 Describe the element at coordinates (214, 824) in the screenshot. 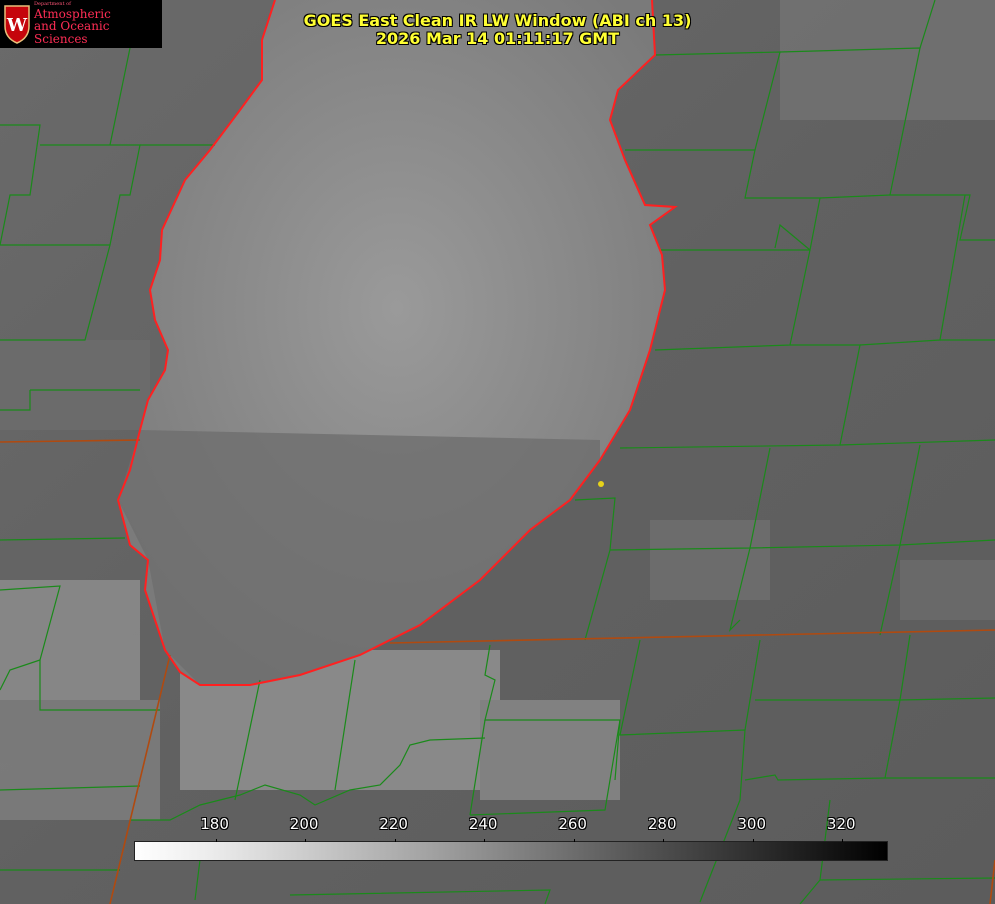

I see `colorbar-tick-label: 180` at that location.